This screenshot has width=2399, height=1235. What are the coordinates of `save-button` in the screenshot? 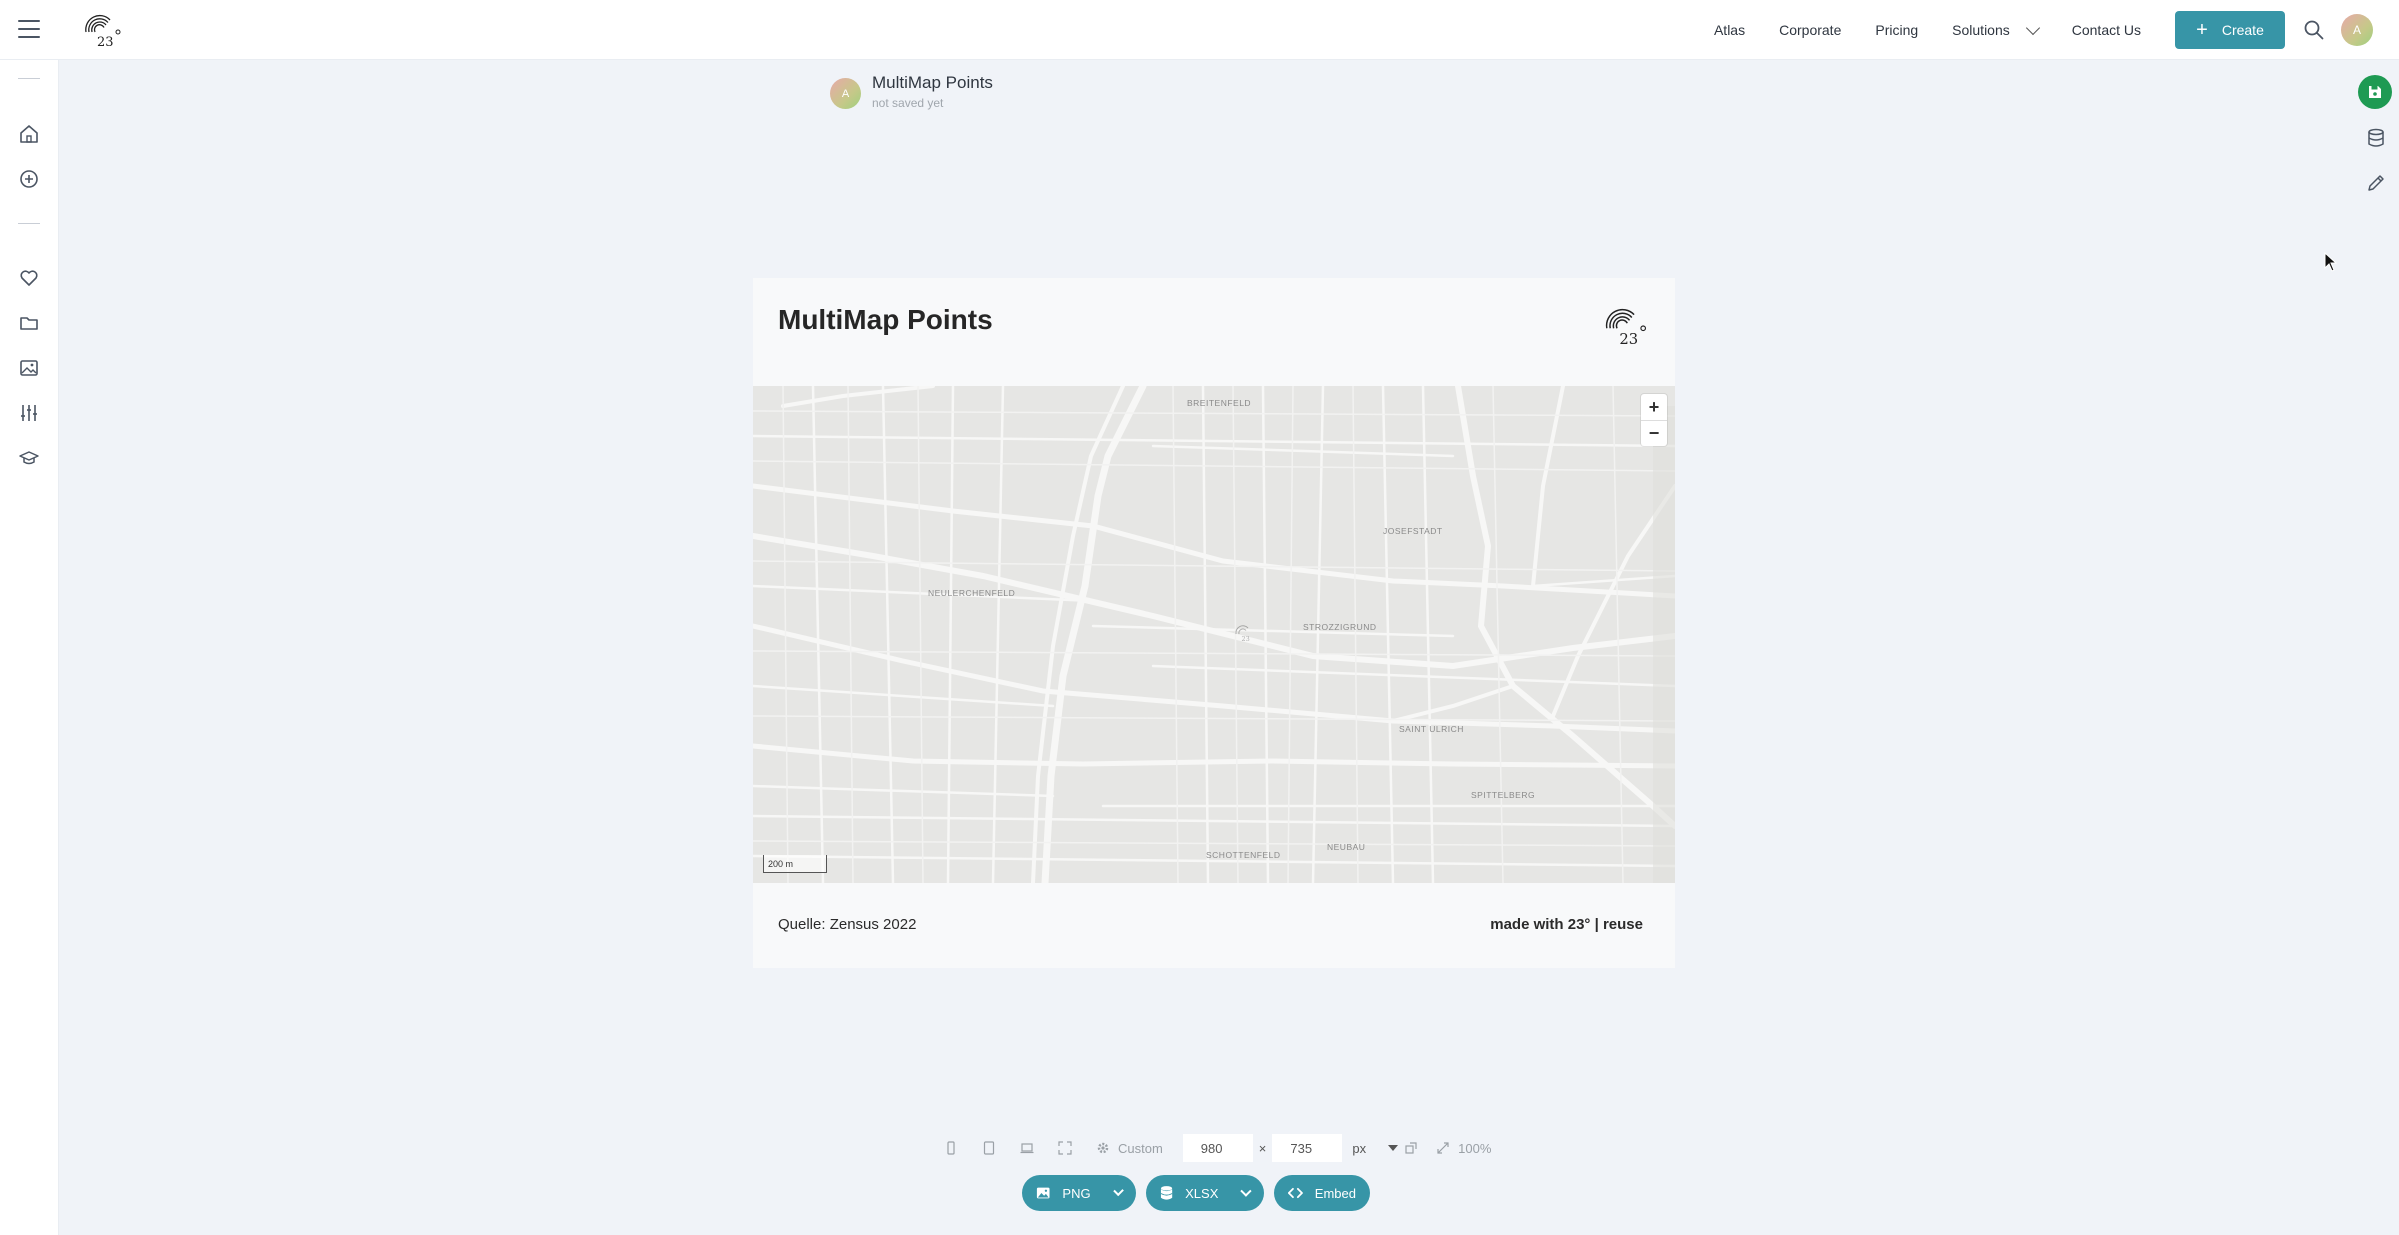 It's located at (2375, 92).